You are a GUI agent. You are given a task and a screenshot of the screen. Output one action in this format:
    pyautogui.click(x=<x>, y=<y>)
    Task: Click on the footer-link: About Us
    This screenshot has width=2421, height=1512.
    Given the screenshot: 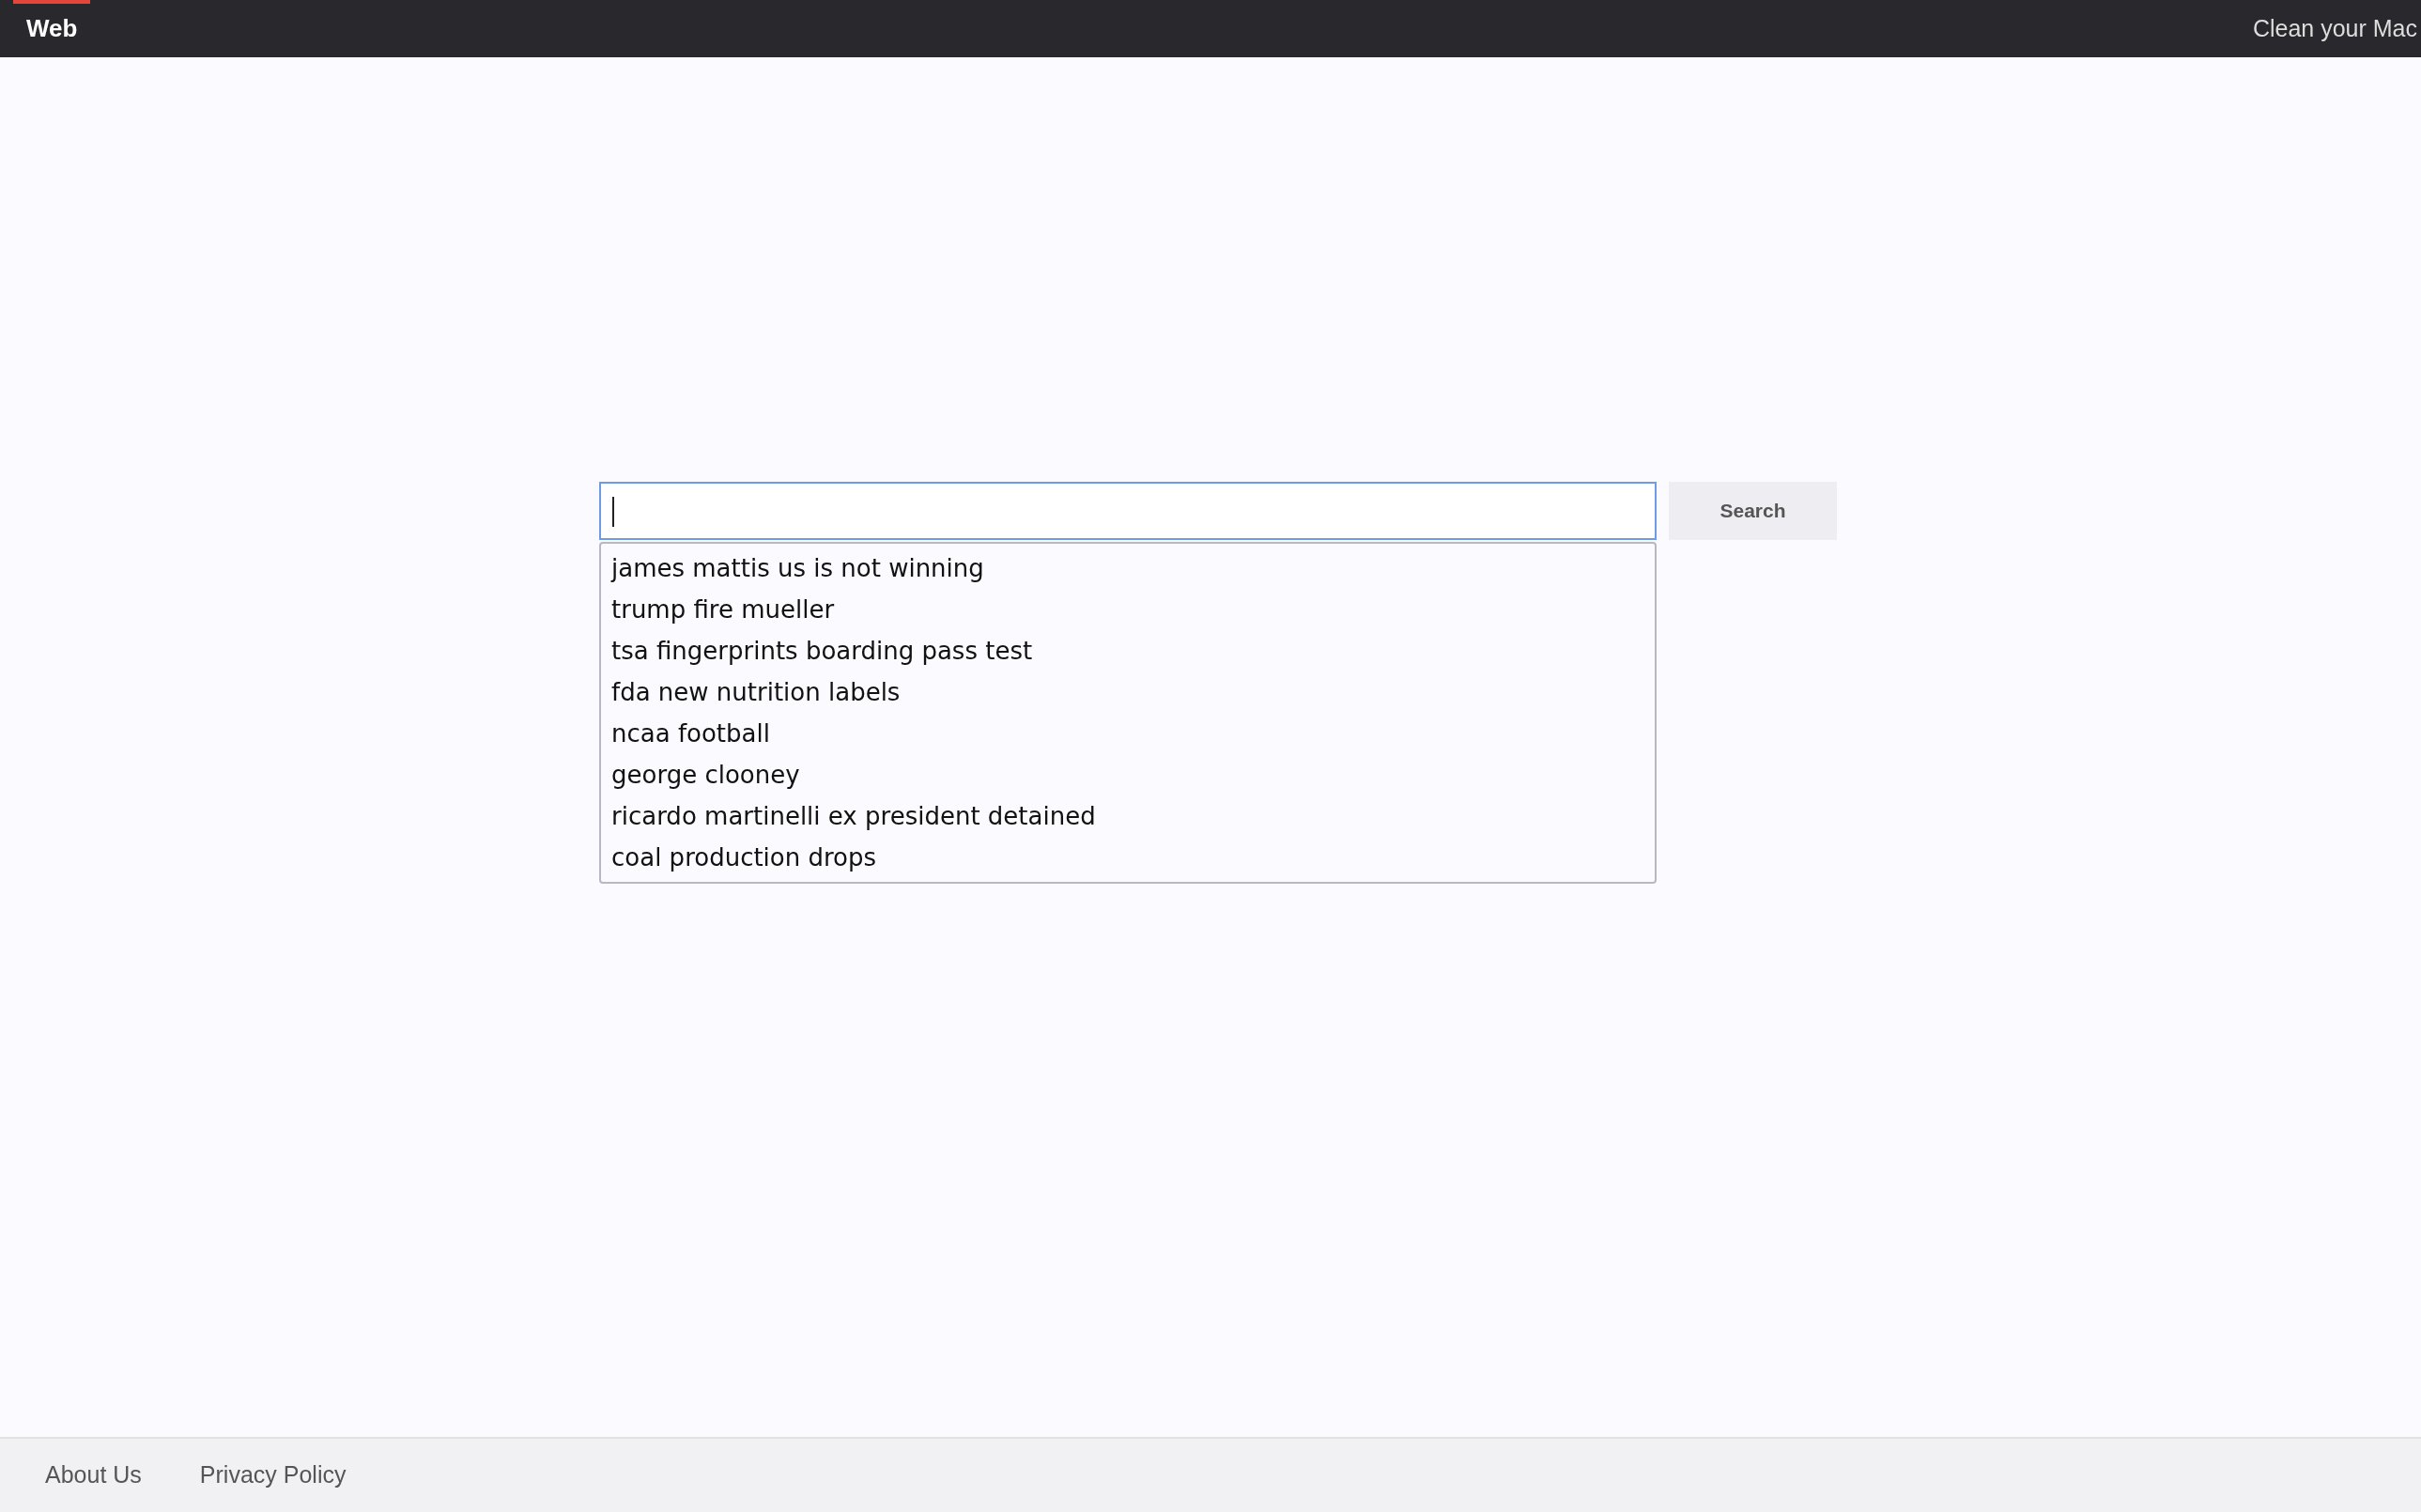 What is the action you would take?
    pyautogui.click(x=93, y=1476)
    